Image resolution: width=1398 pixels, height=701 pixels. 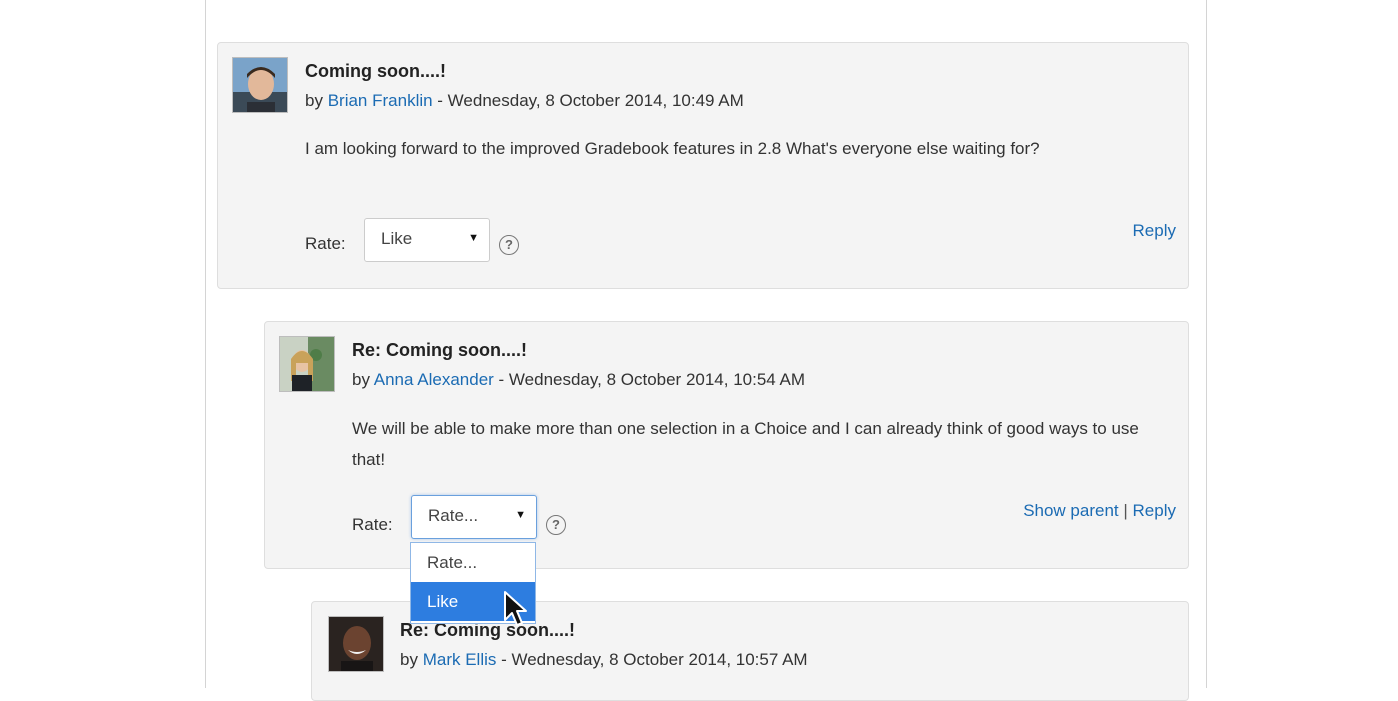 I want to click on post-date: - Wednesday, 8 October 2014, 10:54 AM, so click(x=649, y=379).